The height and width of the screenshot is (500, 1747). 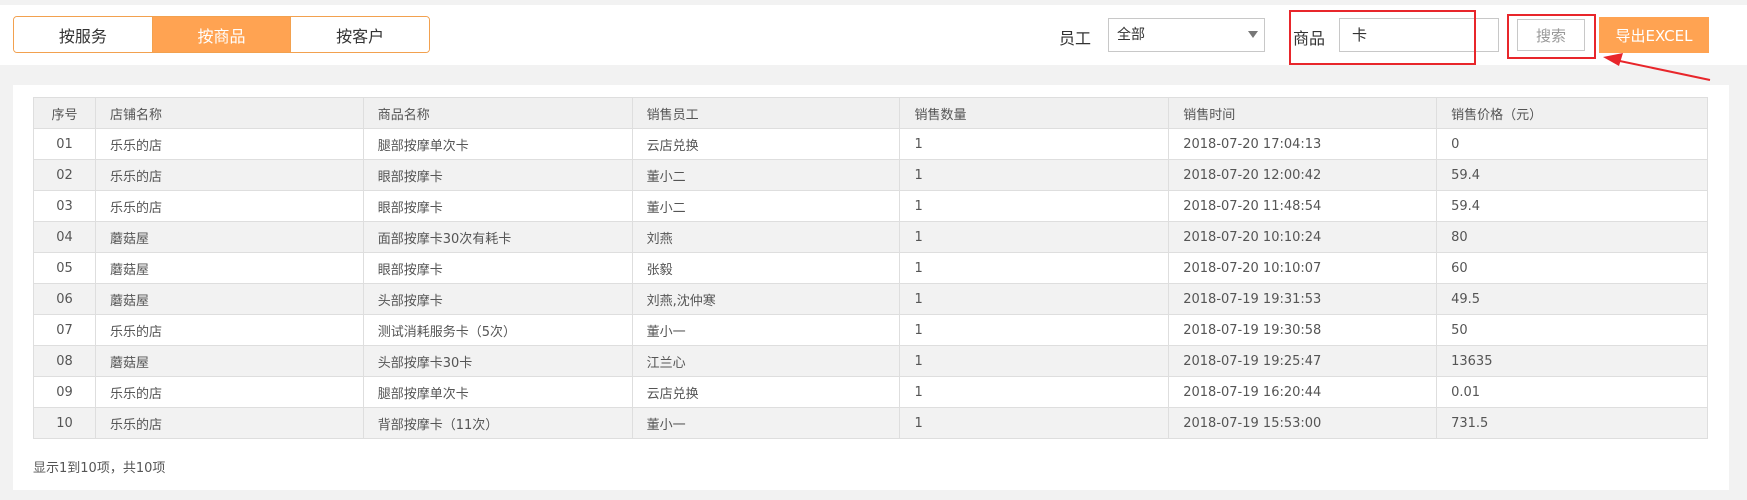 I want to click on table-cell: 03, so click(x=64, y=206).